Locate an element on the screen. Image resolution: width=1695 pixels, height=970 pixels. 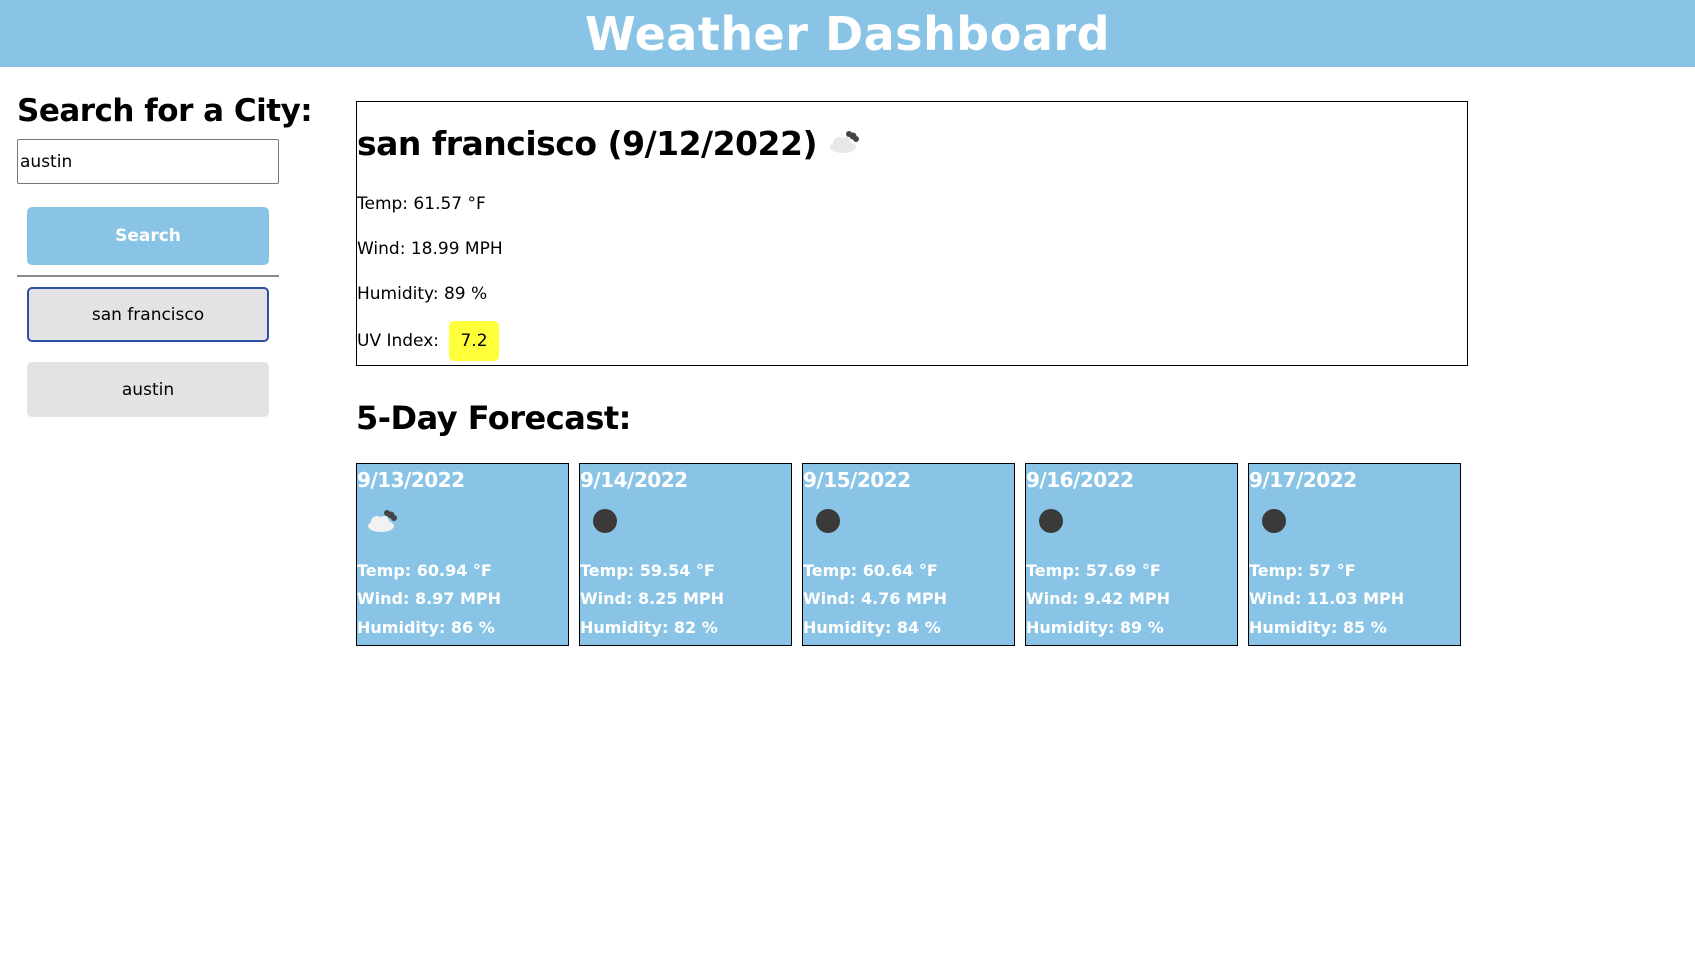
search-heading: Search for a City: is located at coordinates (165, 111).